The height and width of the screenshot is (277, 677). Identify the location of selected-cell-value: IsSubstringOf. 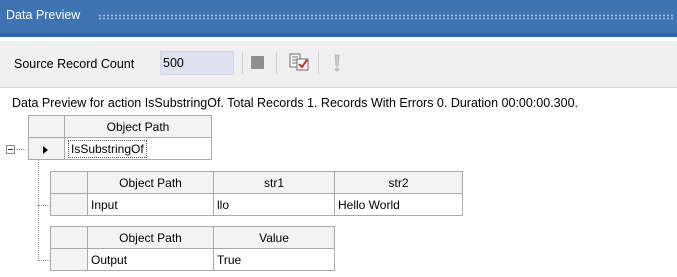
(107, 148).